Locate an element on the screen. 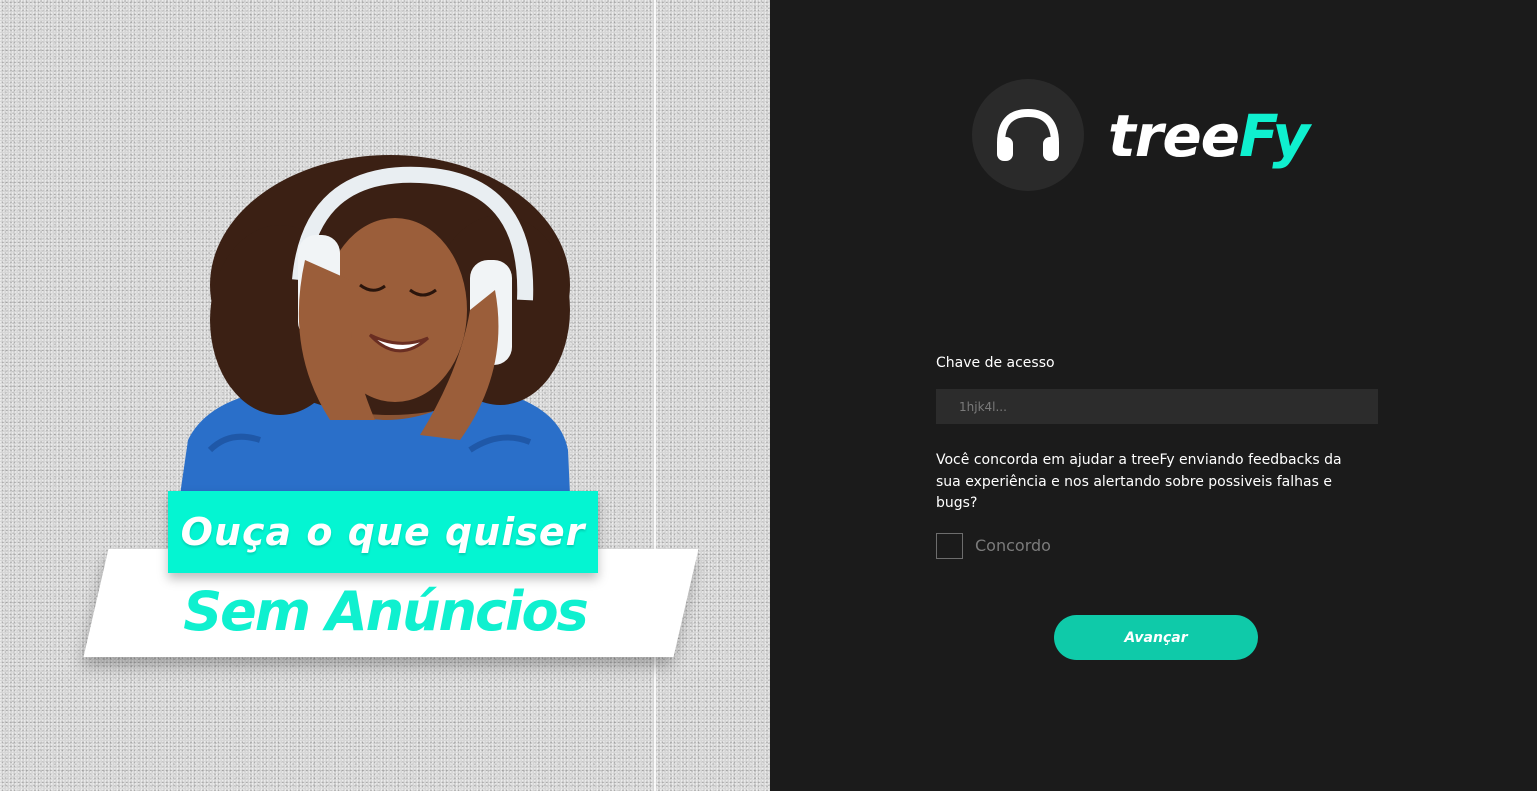 Image resolution: width=1537 pixels, height=791 pixels. promo-headline: Ouça o que quiser is located at coordinates (383, 532).